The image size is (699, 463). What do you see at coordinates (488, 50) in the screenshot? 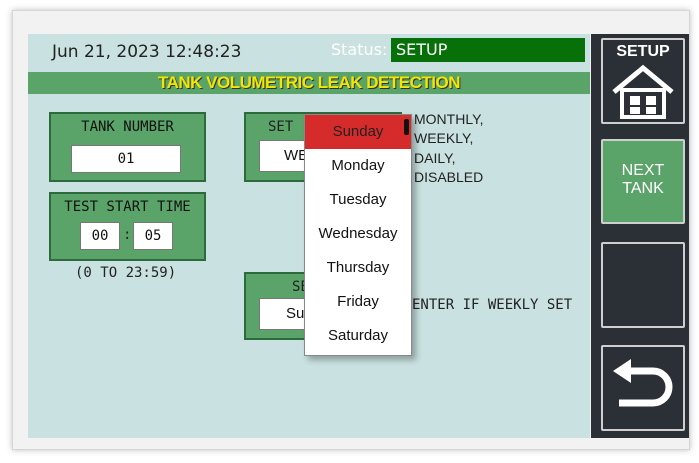
I see `status-value: SETUP` at bounding box center [488, 50].